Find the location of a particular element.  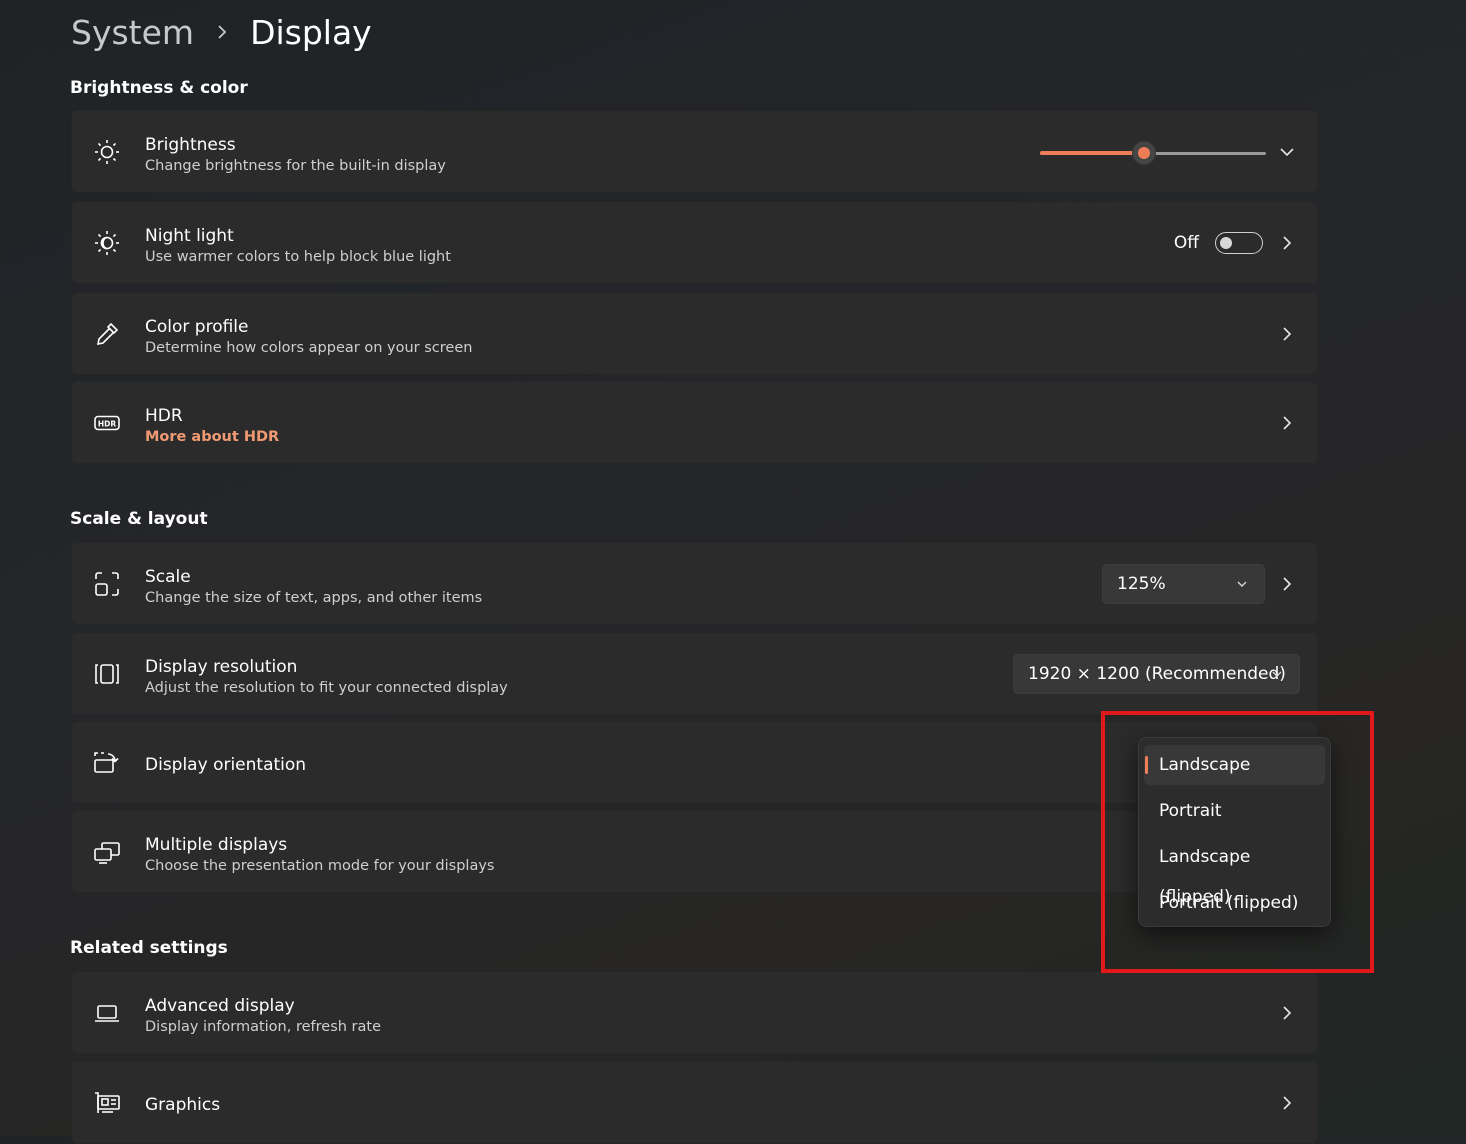

page-title: Display is located at coordinates (311, 32).